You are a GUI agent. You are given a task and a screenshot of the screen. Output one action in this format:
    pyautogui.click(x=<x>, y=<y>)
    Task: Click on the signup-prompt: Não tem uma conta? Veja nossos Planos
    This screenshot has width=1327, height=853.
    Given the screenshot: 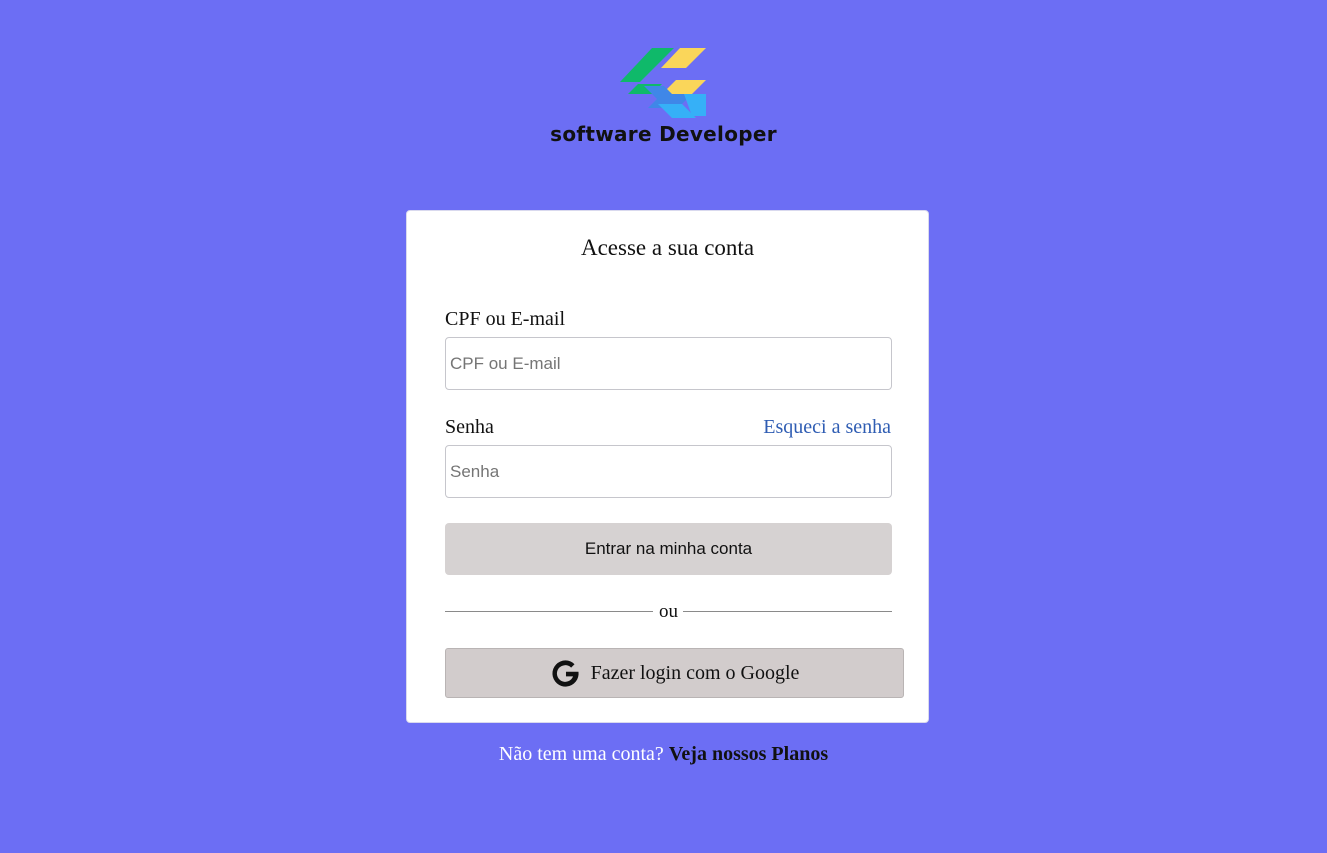 What is the action you would take?
    pyautogui.click(x=663, y=754)
    